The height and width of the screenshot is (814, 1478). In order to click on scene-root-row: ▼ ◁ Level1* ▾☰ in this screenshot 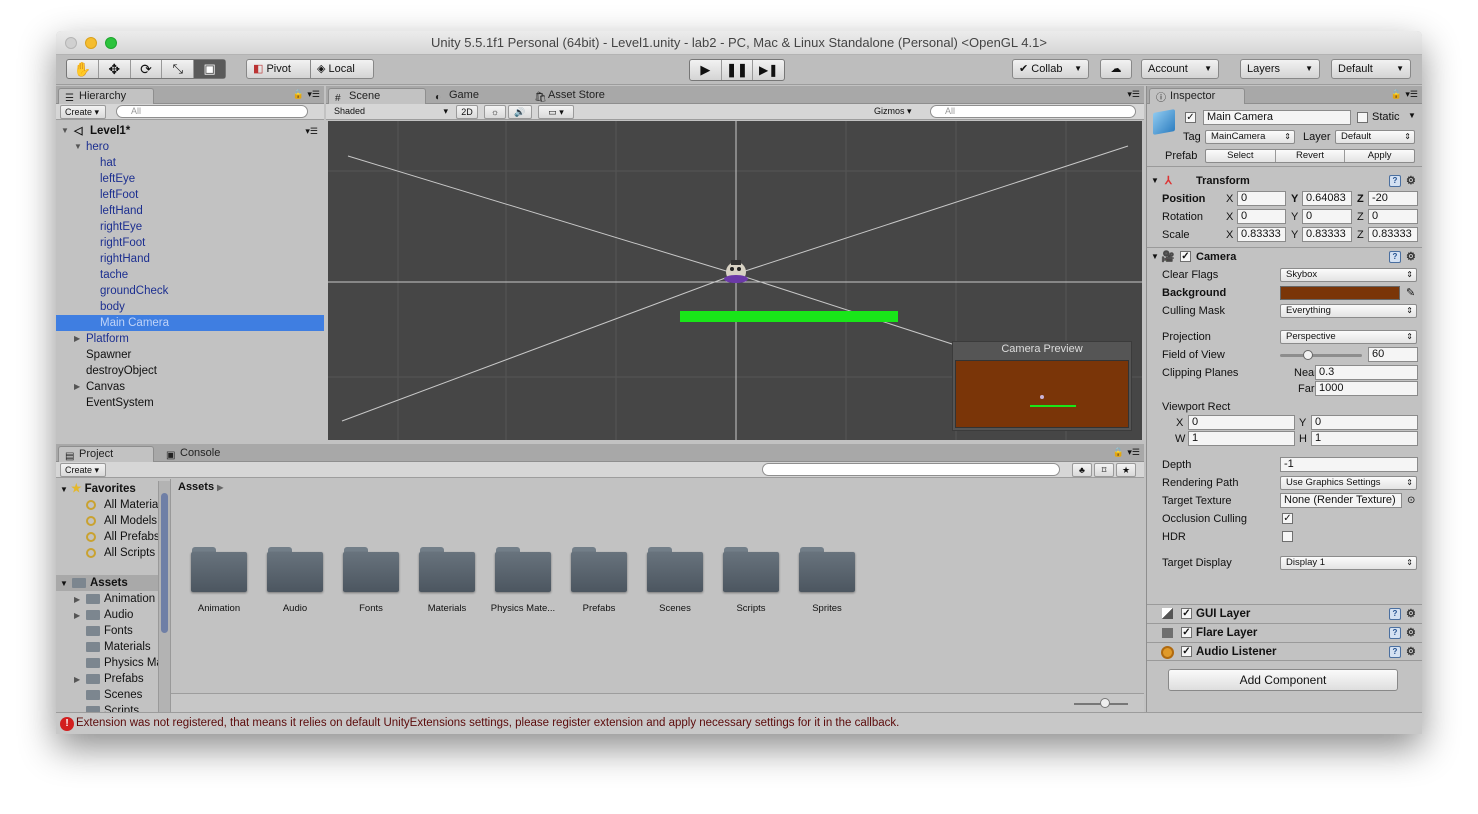, I will do `click(190, 131)`.